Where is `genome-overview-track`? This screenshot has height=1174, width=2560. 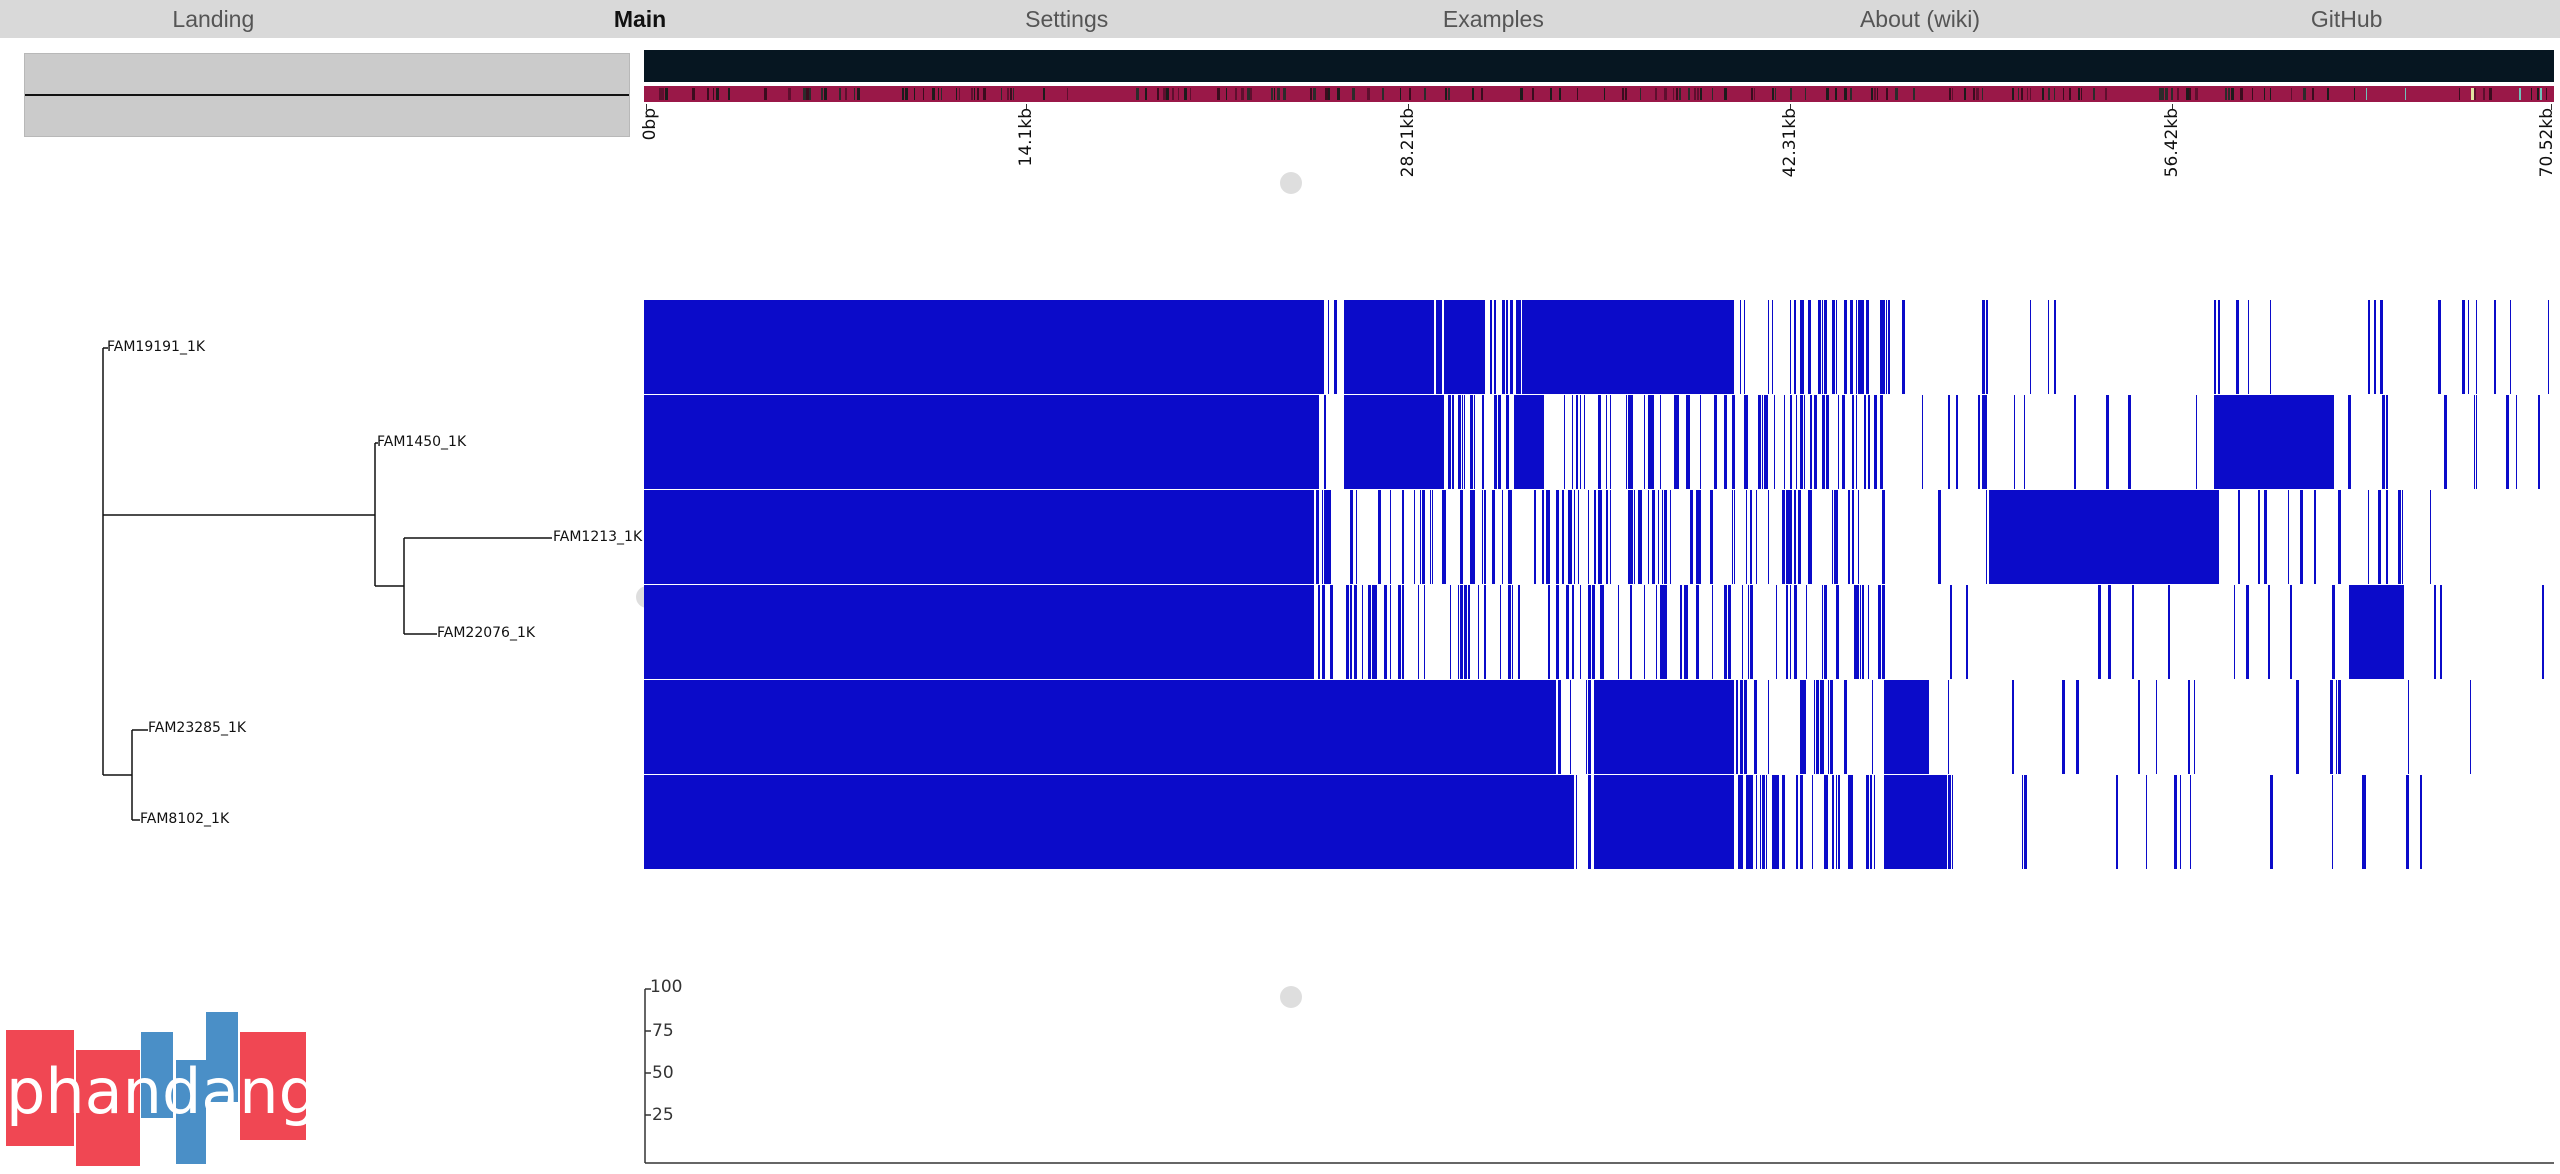
genome-overview-track is located at coordinates (1599, 66).